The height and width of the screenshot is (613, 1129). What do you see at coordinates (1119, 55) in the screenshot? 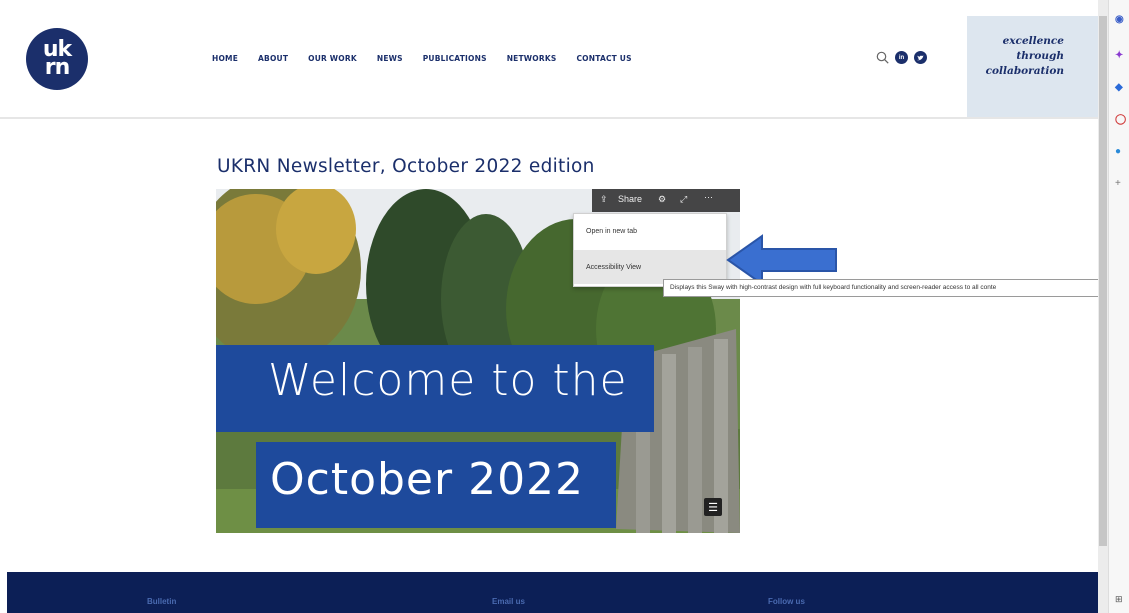
I see `copilot-icon: ✦` at bounding box center [1119, 55].